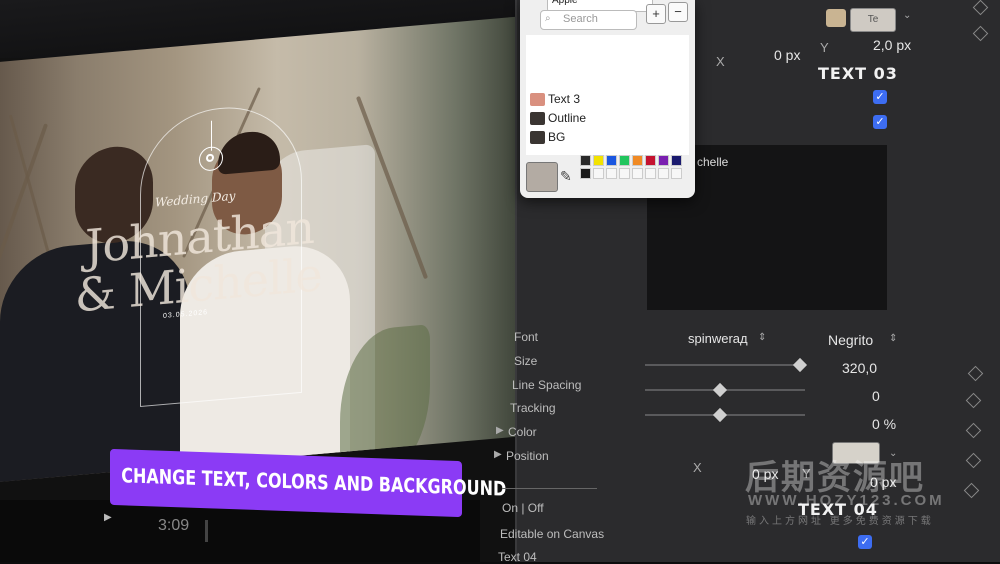 This screenshot has width=1000, height=564. I want to click on playhead, so click(206, 531).